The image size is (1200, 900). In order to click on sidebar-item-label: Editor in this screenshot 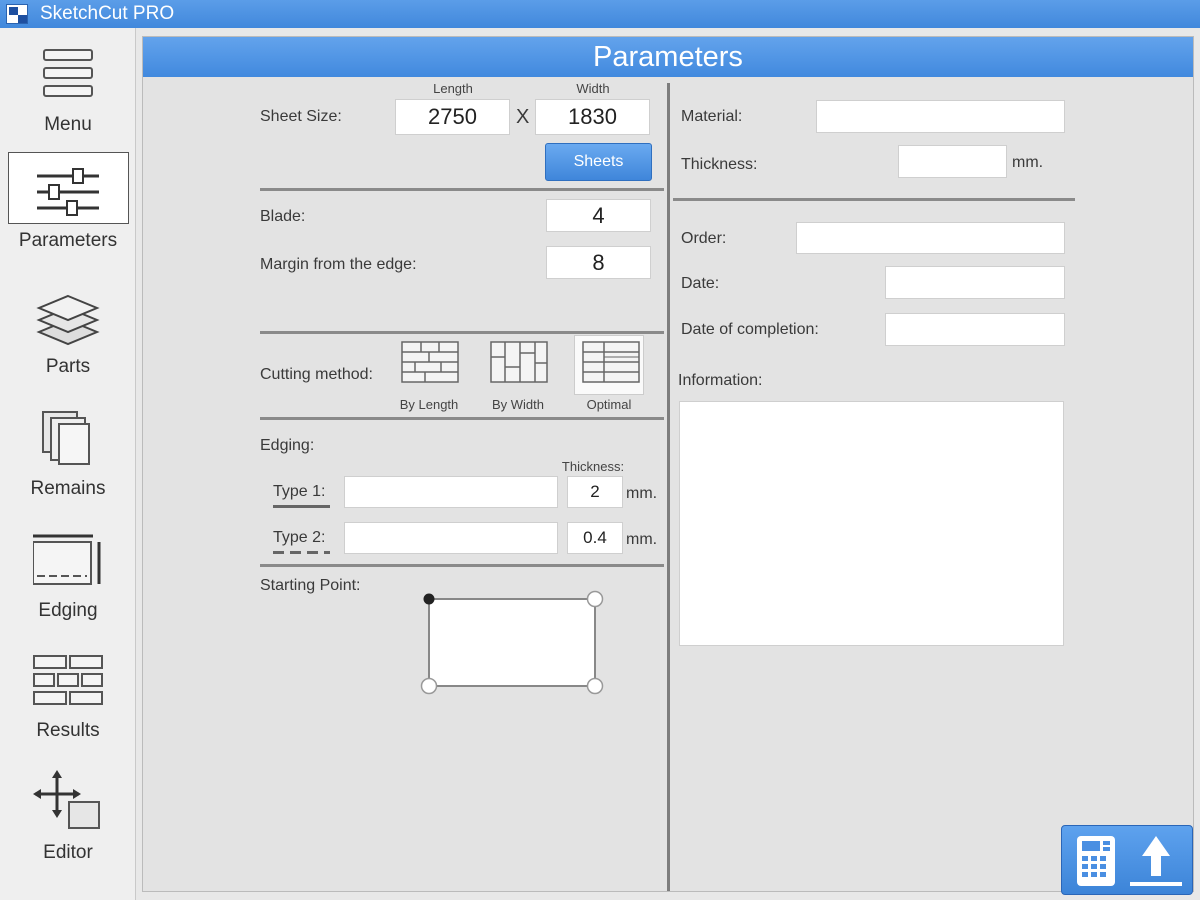, I will do `click(68, 852)`.